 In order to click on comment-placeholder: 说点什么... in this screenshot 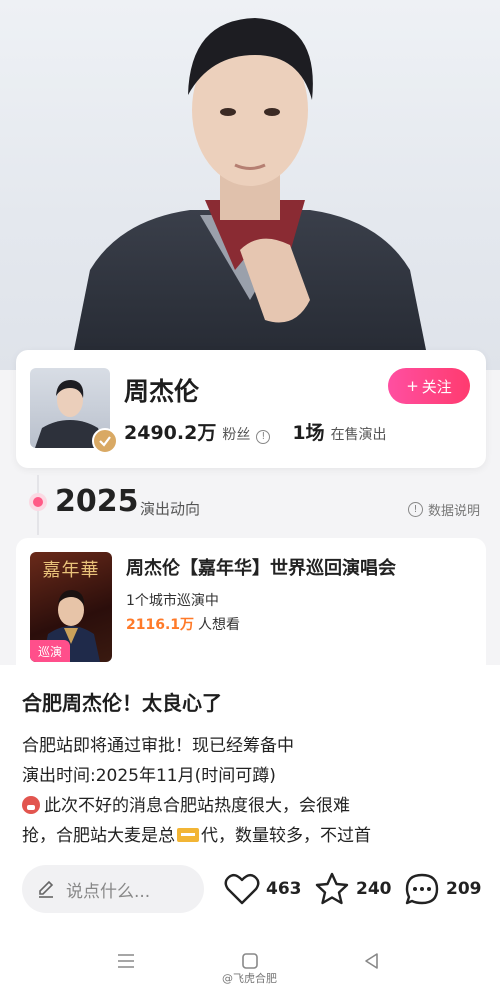, I will do `click(108, 891)`.